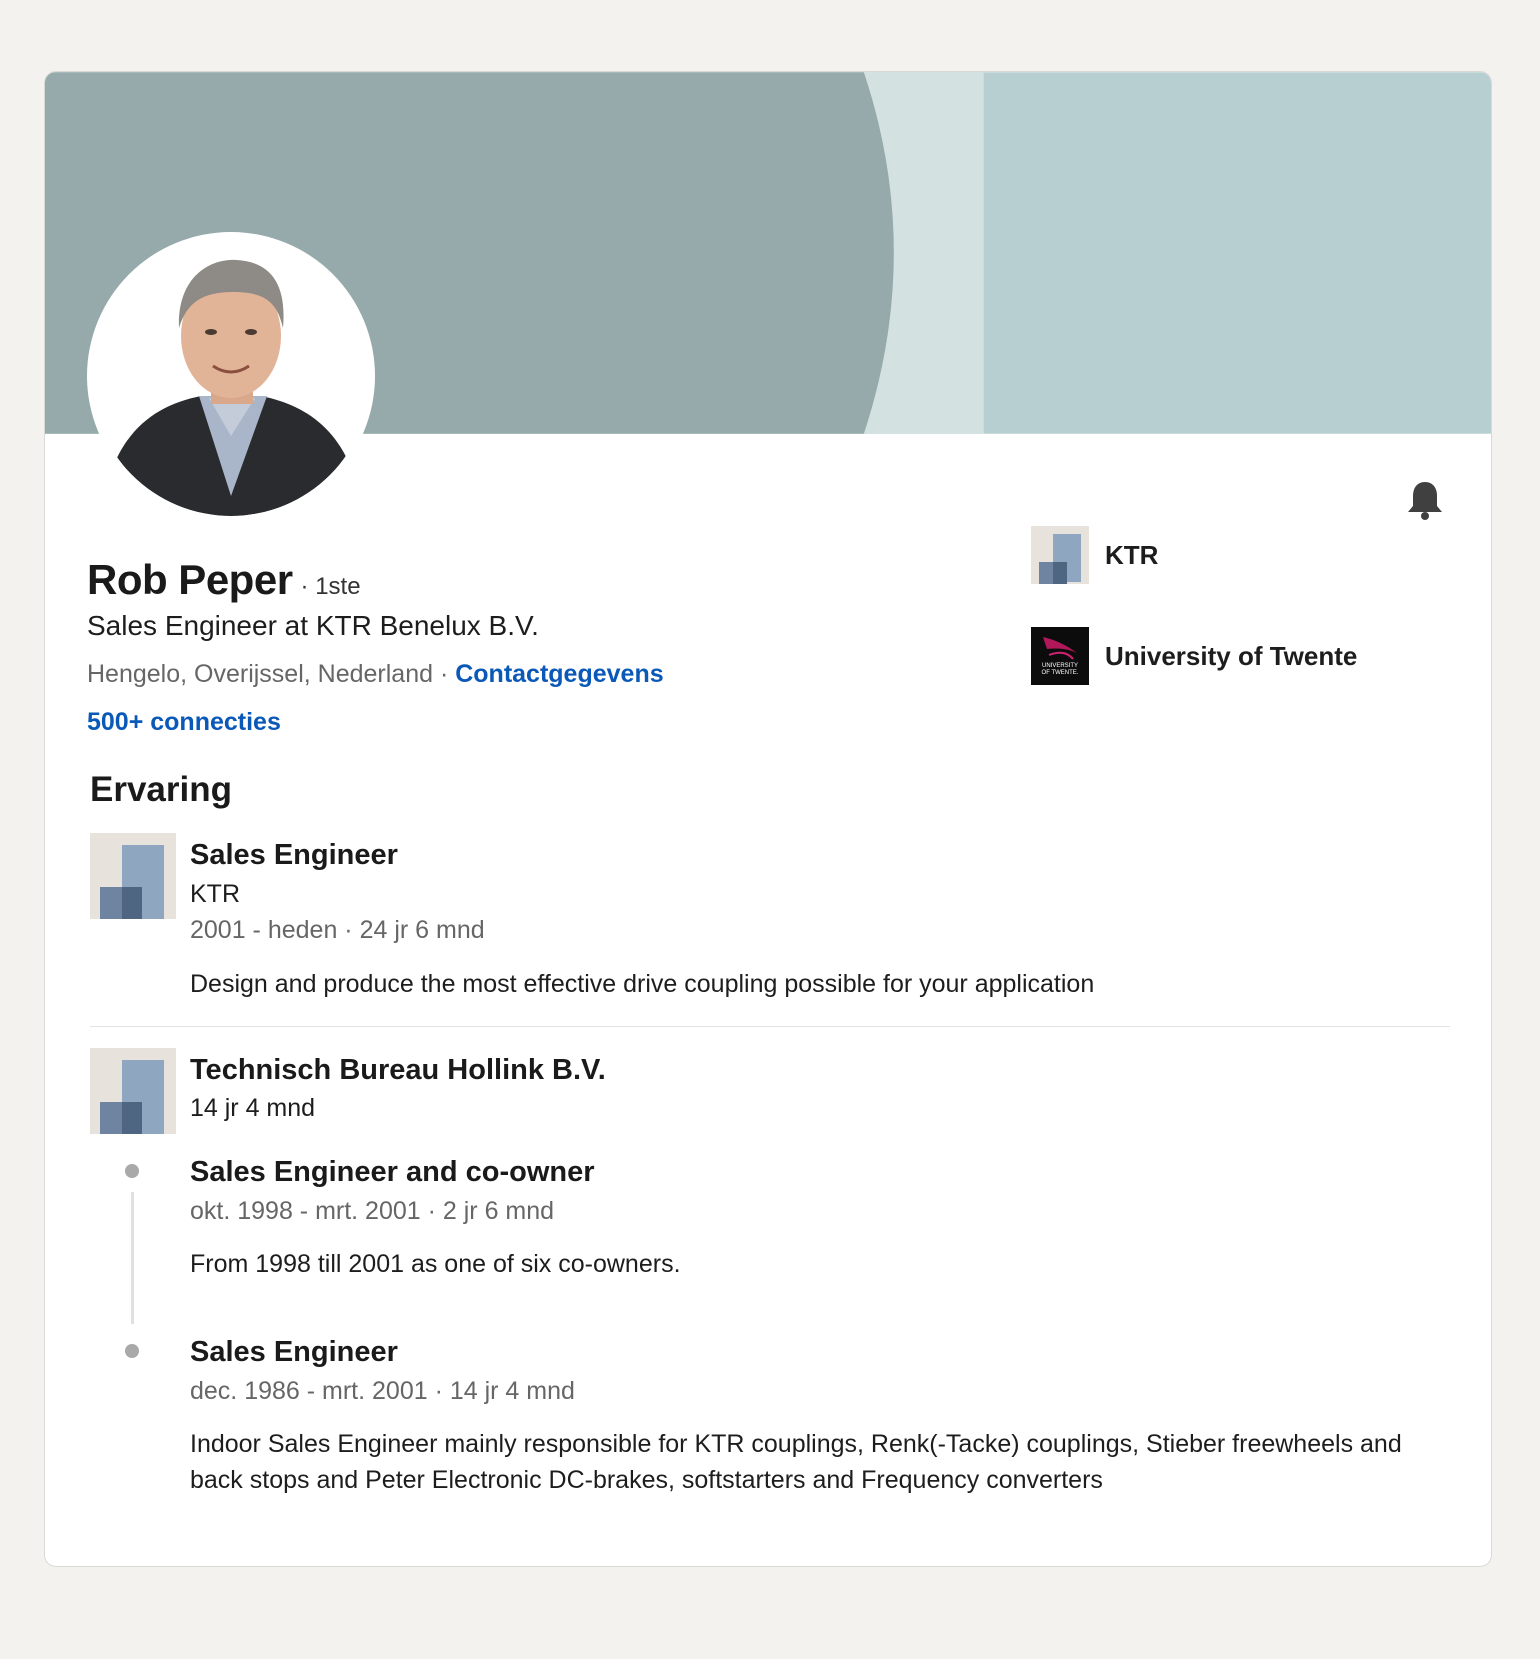 The image size is (1540, 1659). Describe the element at coordinates (1060, 673) in the screenshot. I see `university-logo-text-2: OF TWENTE.` at that location.